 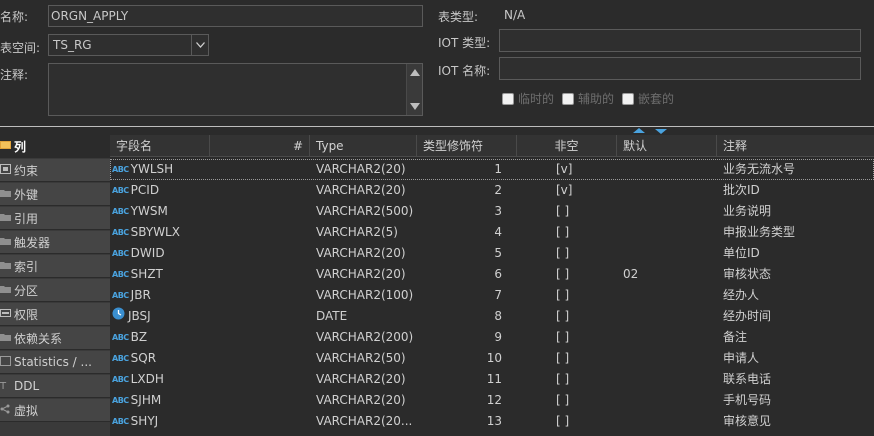 What do you see at coordinates (492, 379) in the screenshot?
I see `table-row: ABC LXDH 11 VARCHAR2(20)[ ] 联系电话` at bounding box center [492, 379].